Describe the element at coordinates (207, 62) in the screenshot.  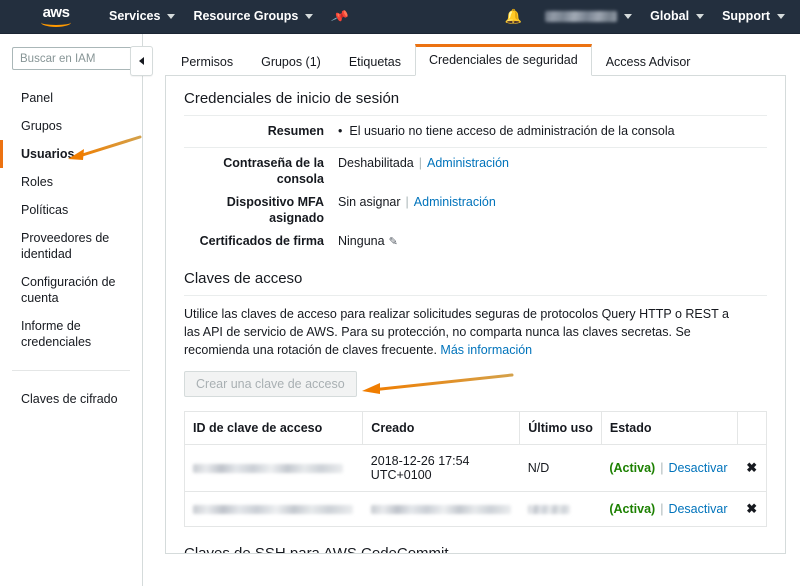
I see `tab-permisos: Permisos` at that location.